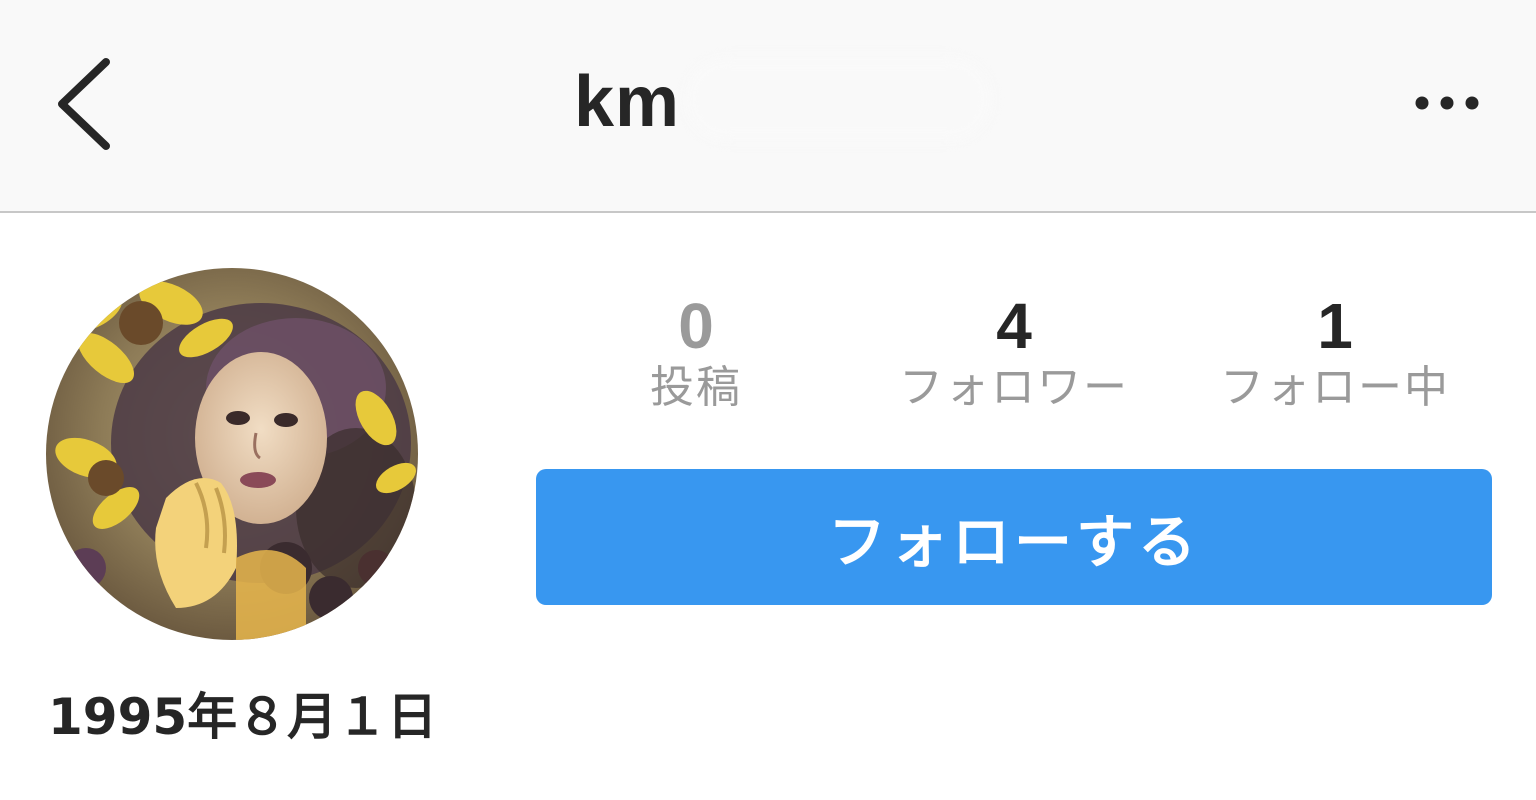  Describe the element at coordinates (1014, 537) in the screenshot. I see `follow-button: フォローする` at that location.